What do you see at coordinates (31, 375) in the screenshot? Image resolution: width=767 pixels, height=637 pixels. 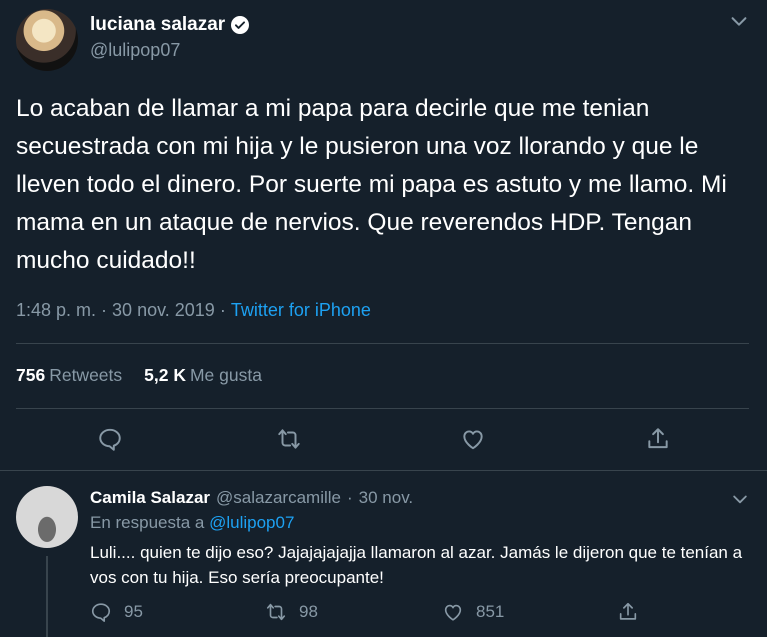 I see `retweets-count: 756` at bounding box center [31, 375].